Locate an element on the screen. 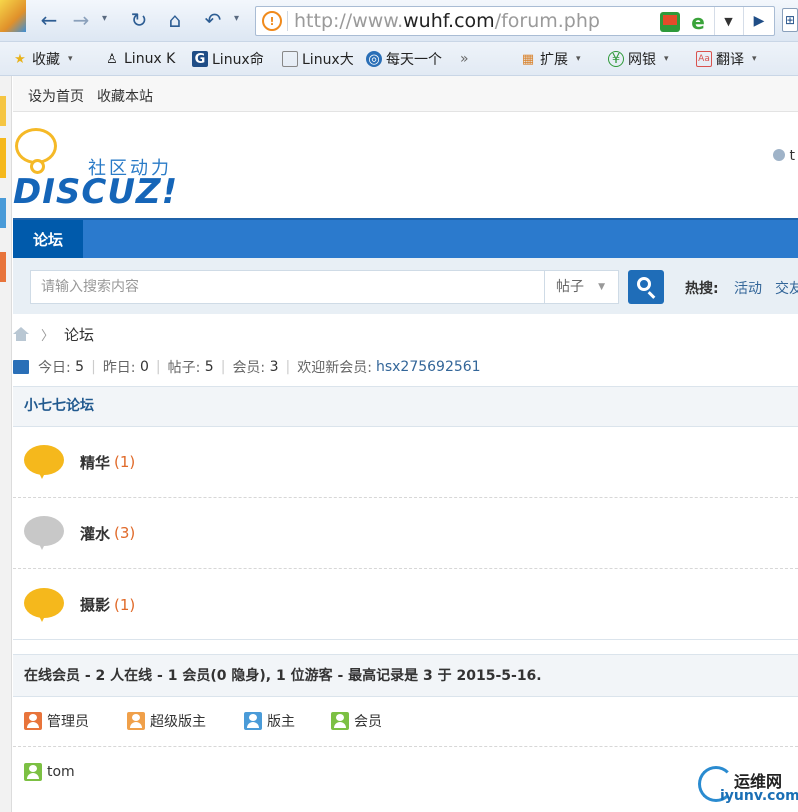 Image resolution: width=798 pixels, height=812 pixels. main-nav: 论坛 is located at coordinates (405, 238).